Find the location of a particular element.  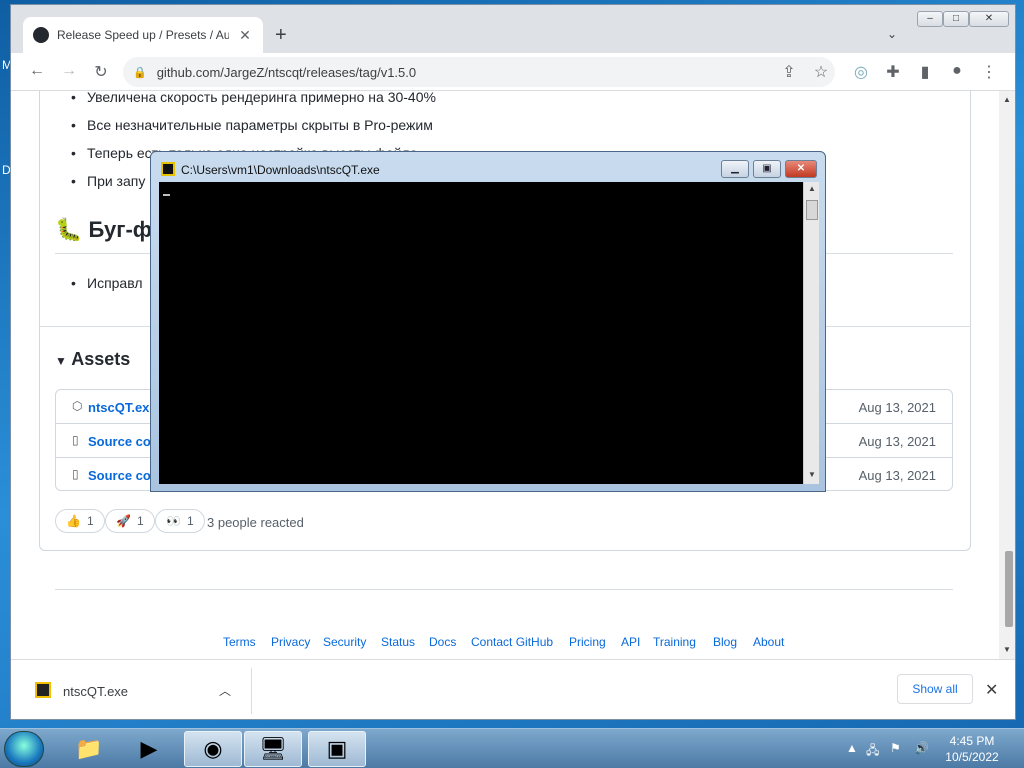

download-bar: ntscQT.exe ︿ Show all ✕ is located at coordinates (513, 689).